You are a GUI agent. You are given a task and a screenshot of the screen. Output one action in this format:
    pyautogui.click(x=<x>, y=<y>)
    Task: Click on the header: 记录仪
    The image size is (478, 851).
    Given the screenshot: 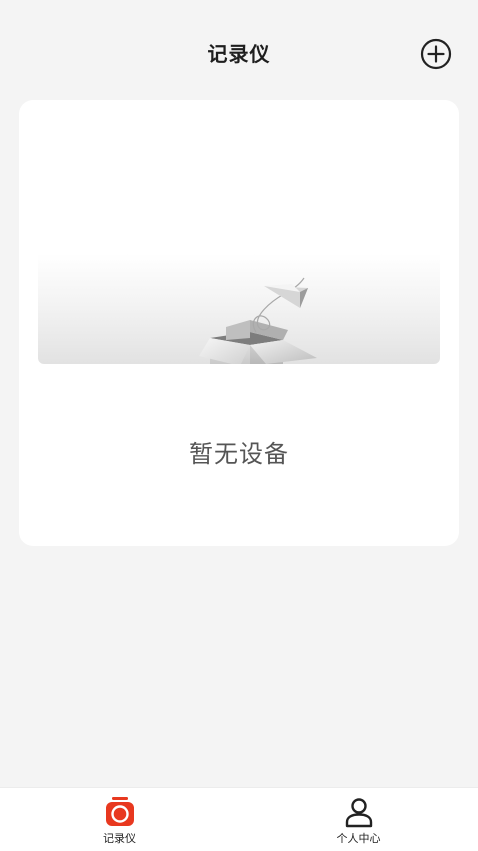 What is the action you would take?
    pyautogui.click(x=239, y=50)
    